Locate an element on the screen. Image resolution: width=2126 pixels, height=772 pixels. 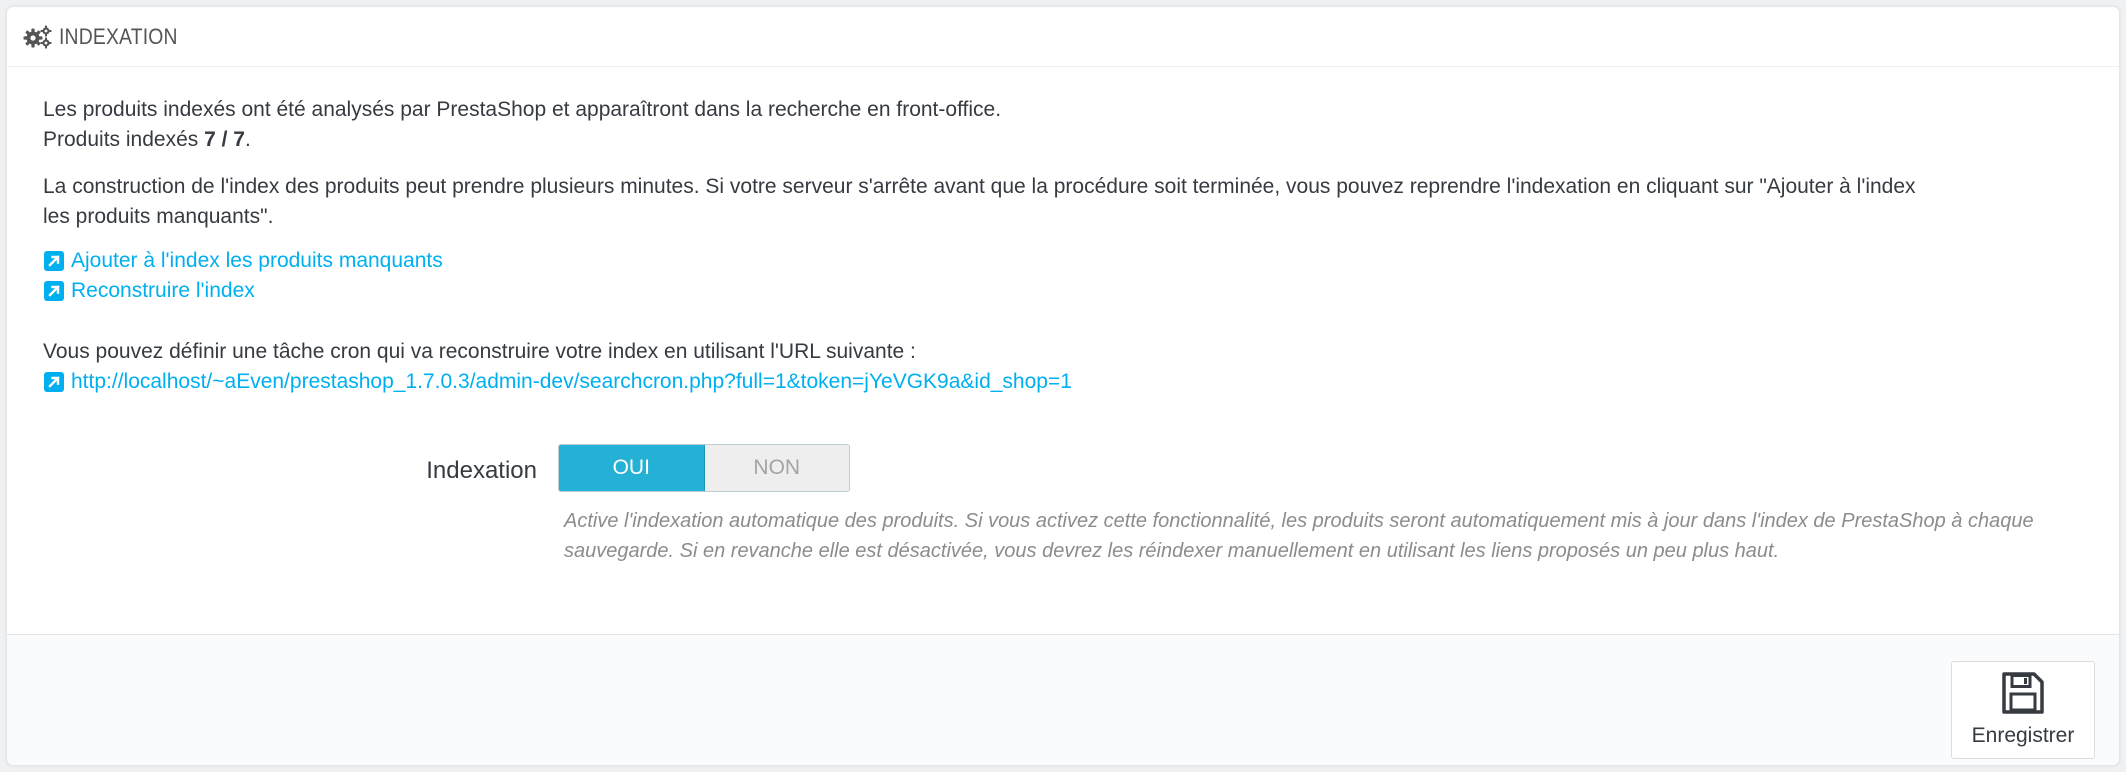
switch-off-option: NON is located at coordinates (776, 468).